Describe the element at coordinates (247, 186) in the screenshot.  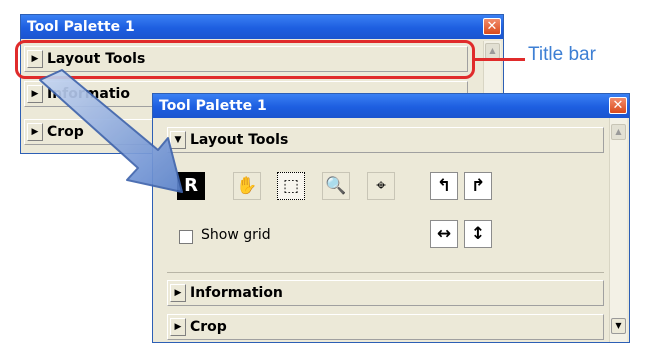
I see `hand-tool-icon: ✋` at that location.